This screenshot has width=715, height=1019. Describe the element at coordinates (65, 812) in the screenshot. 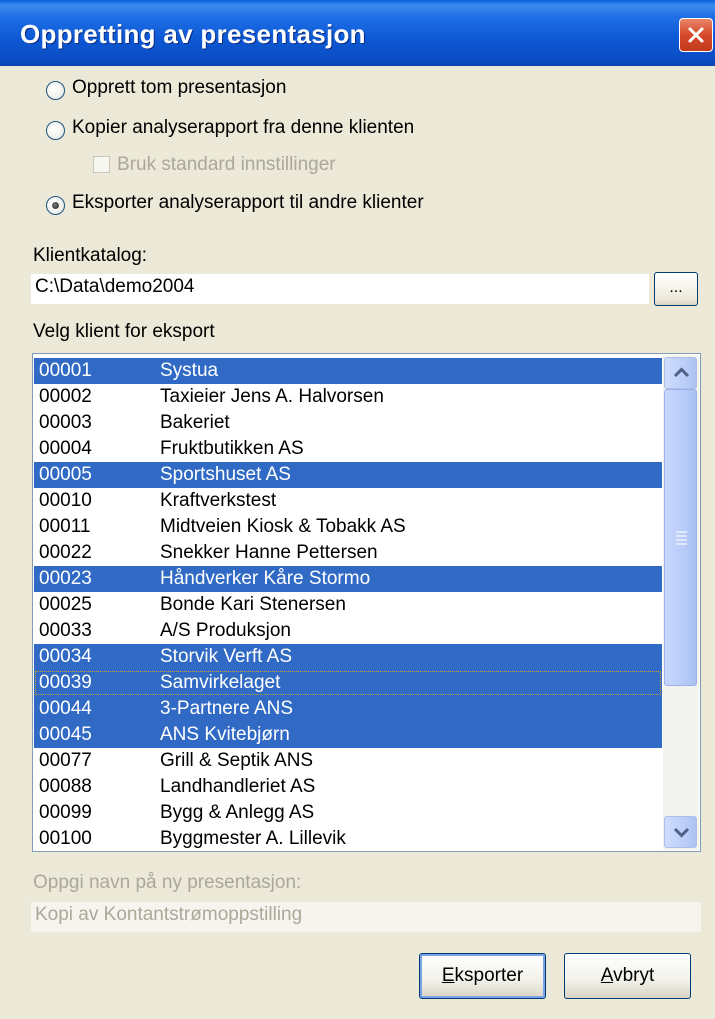

I see `client-number: 00099` at that location.